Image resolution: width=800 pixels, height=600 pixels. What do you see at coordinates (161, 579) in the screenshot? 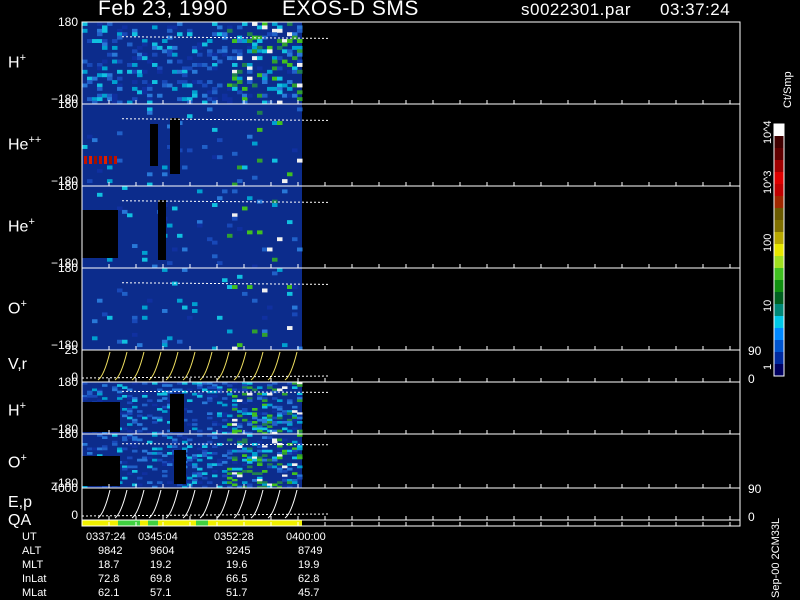
I see `footer-cell: 69.8` at bounding box center [161, 579].